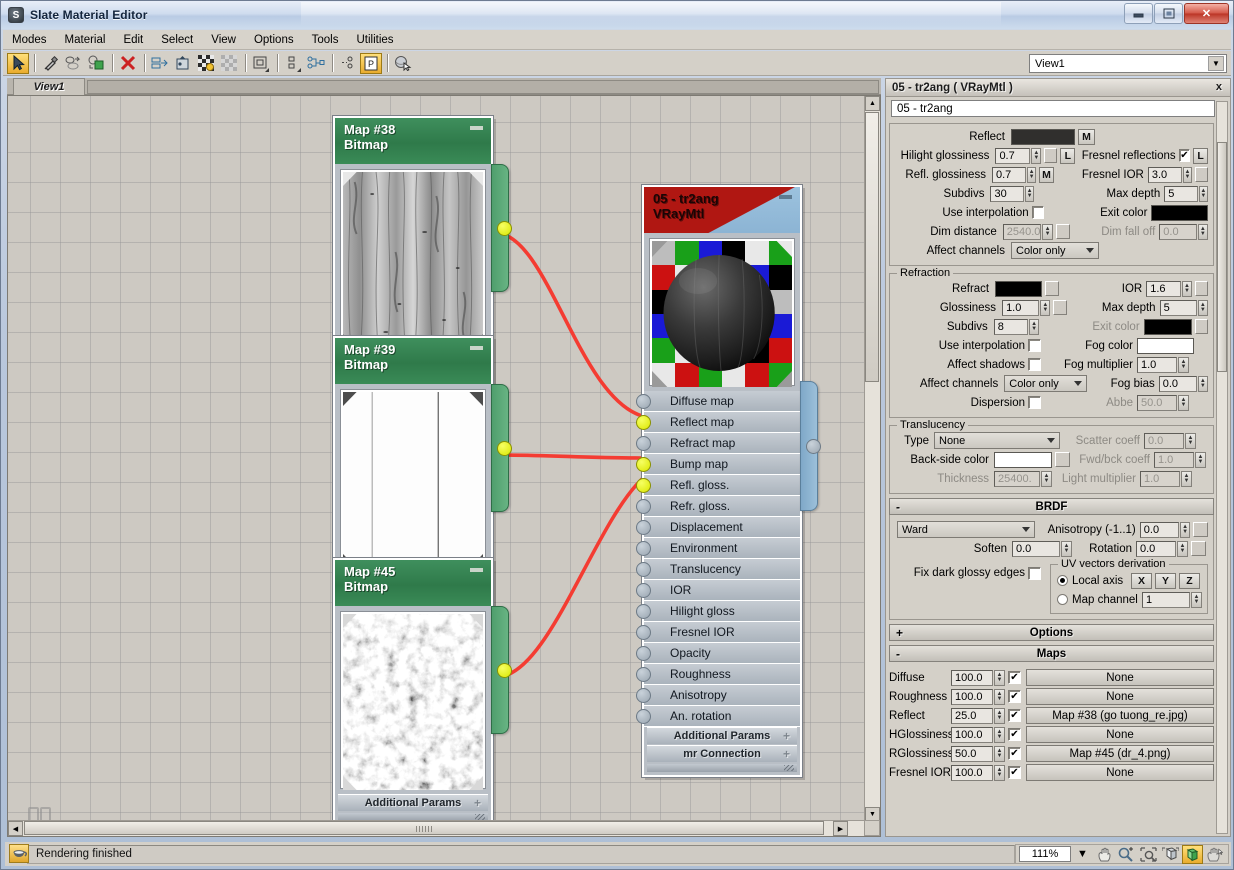 The image size is (1234, 870). Describe the element at coordinates (972, 772) in the screenshot. I see `map-amount-fresnel-ior: 100.0` at that location.